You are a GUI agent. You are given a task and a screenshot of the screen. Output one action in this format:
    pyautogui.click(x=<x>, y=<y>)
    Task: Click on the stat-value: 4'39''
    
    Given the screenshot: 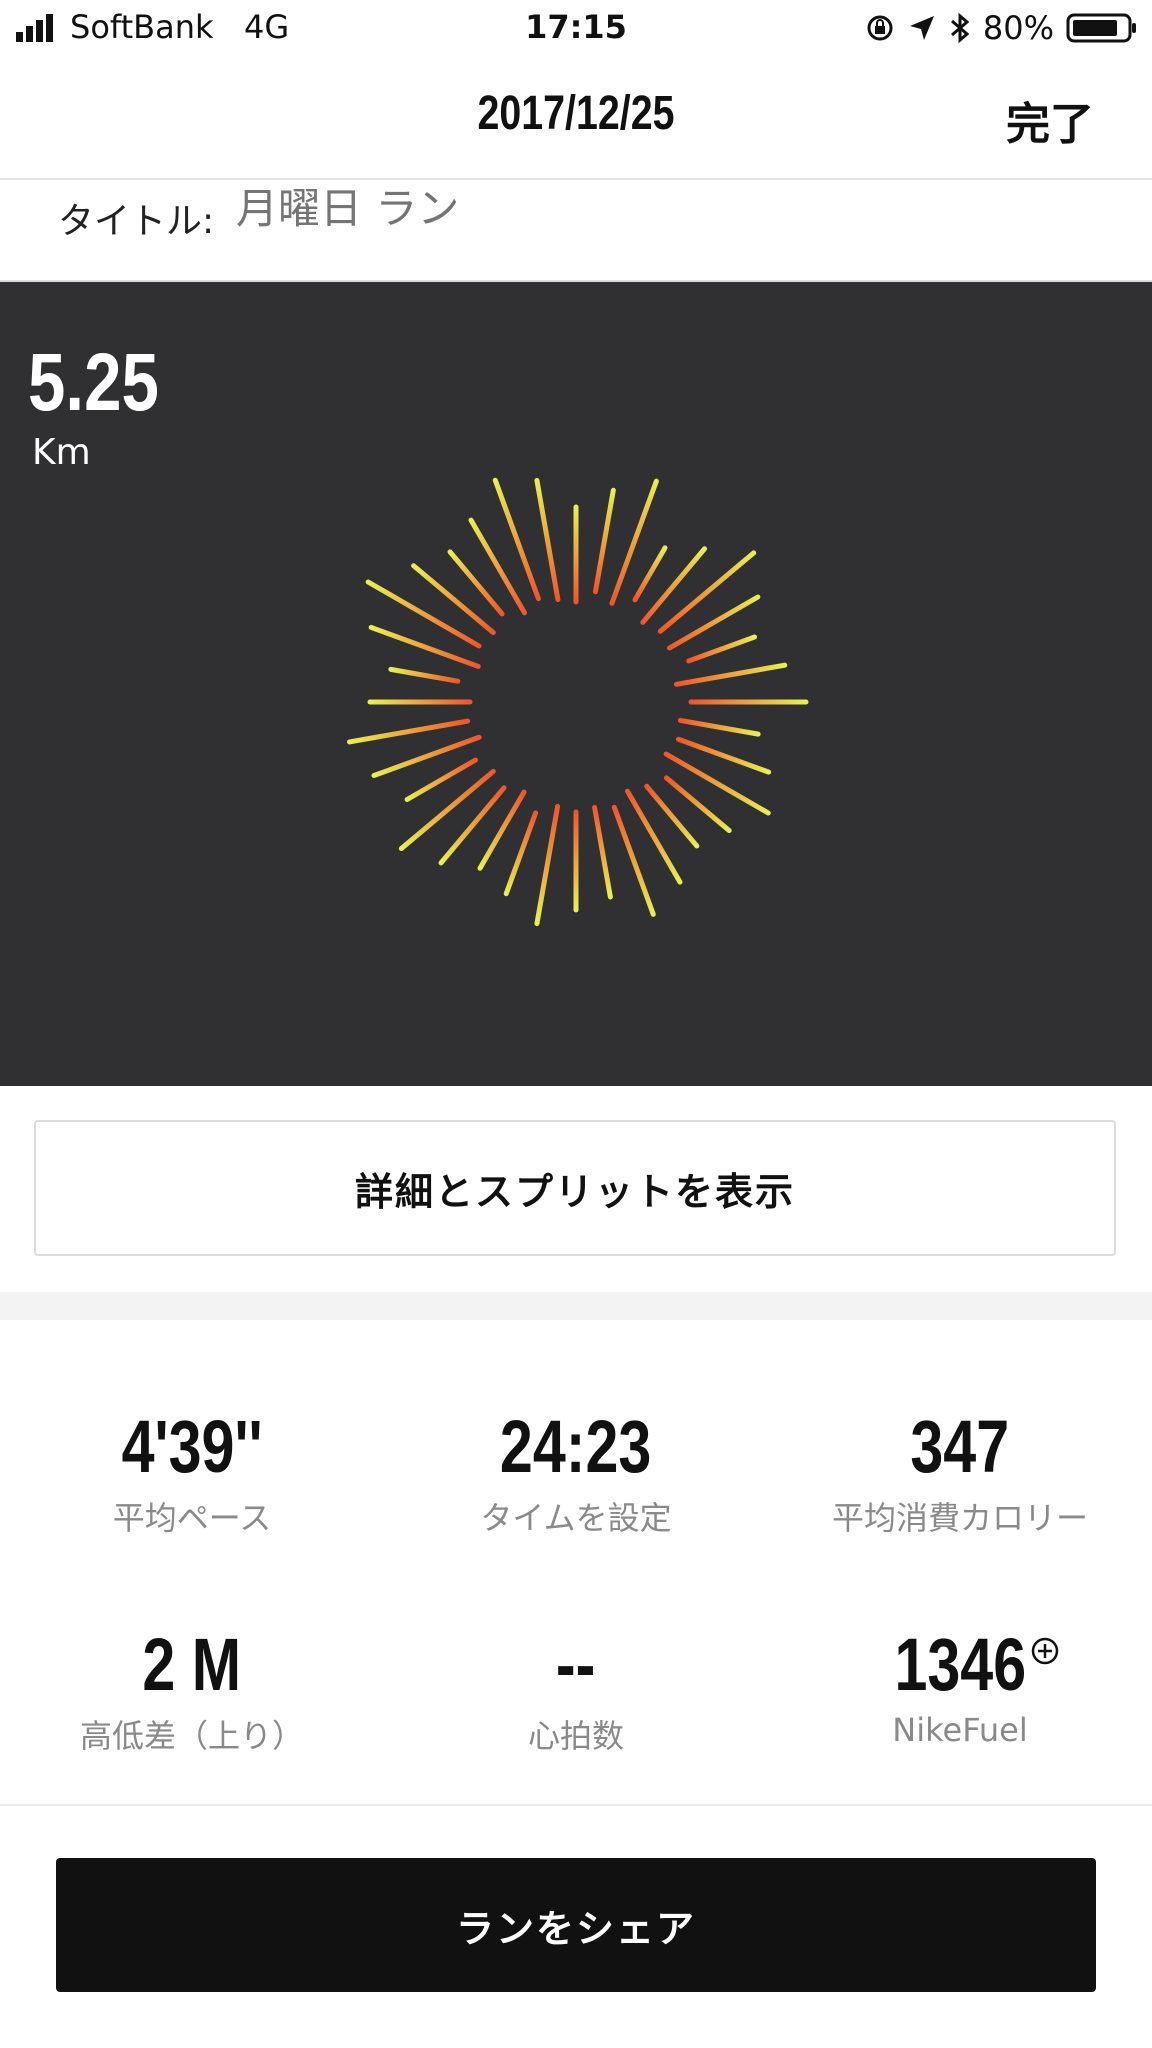 What is the action you would take?
    pyautogui.click(x=192, y=1446)
    